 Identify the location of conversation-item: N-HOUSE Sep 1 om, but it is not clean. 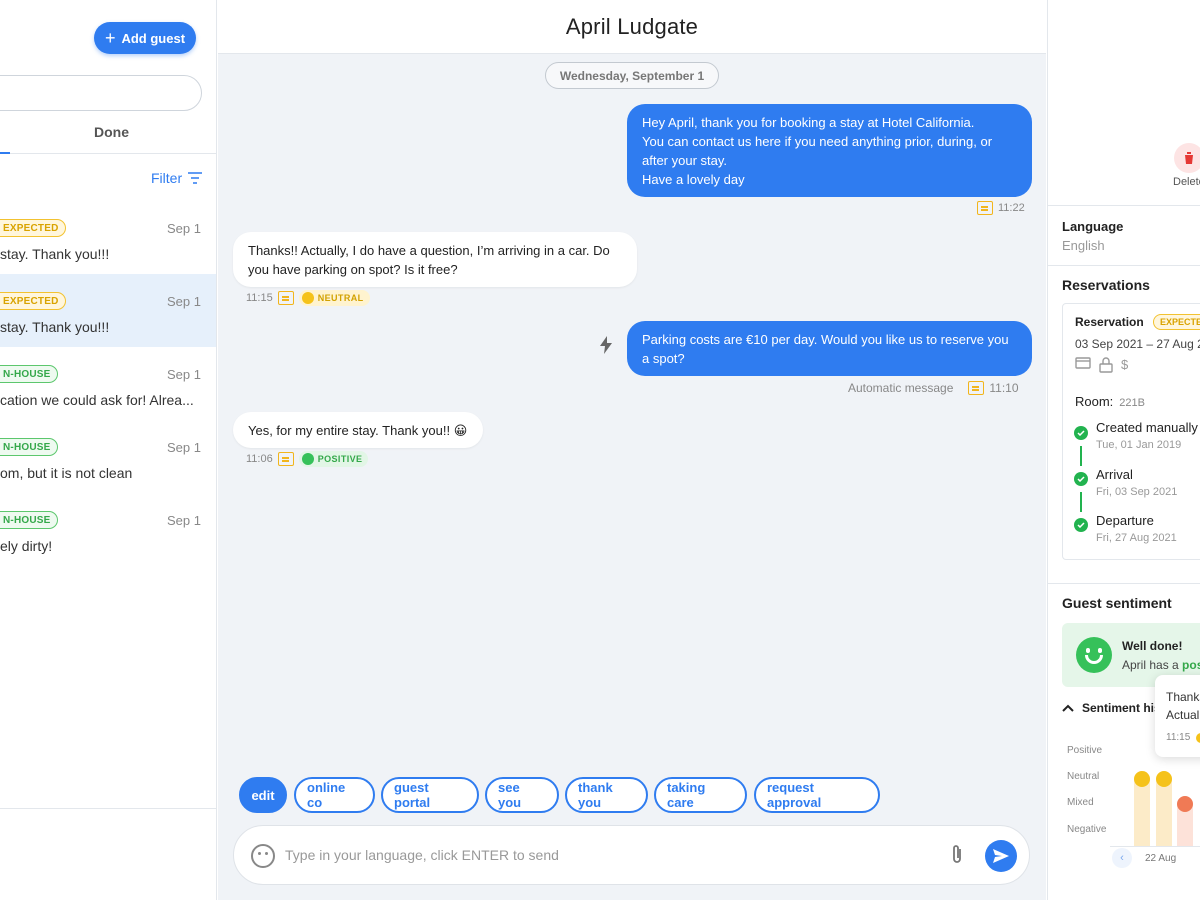
(108, 456).